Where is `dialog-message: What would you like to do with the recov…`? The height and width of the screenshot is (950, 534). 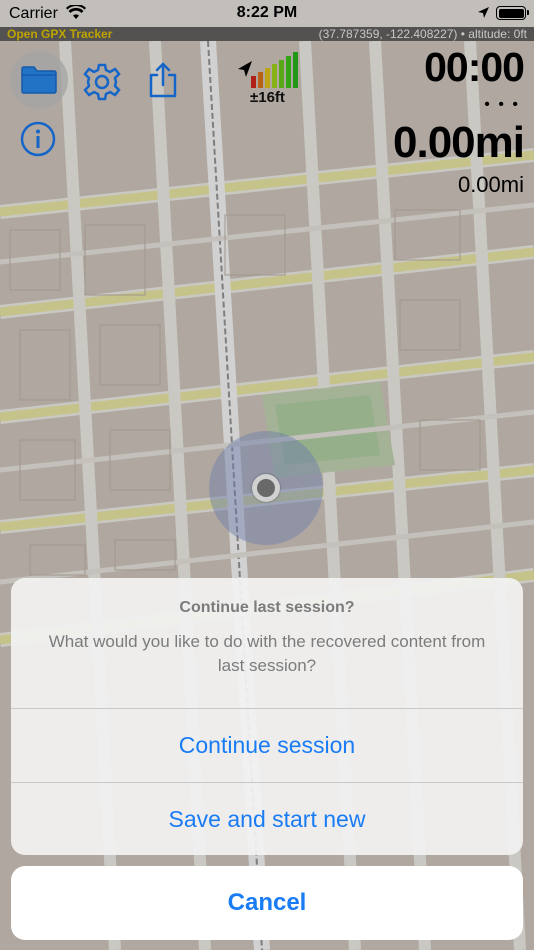
dialog-message: What would you like to do with the recov… is located at coordinates (267, 653).